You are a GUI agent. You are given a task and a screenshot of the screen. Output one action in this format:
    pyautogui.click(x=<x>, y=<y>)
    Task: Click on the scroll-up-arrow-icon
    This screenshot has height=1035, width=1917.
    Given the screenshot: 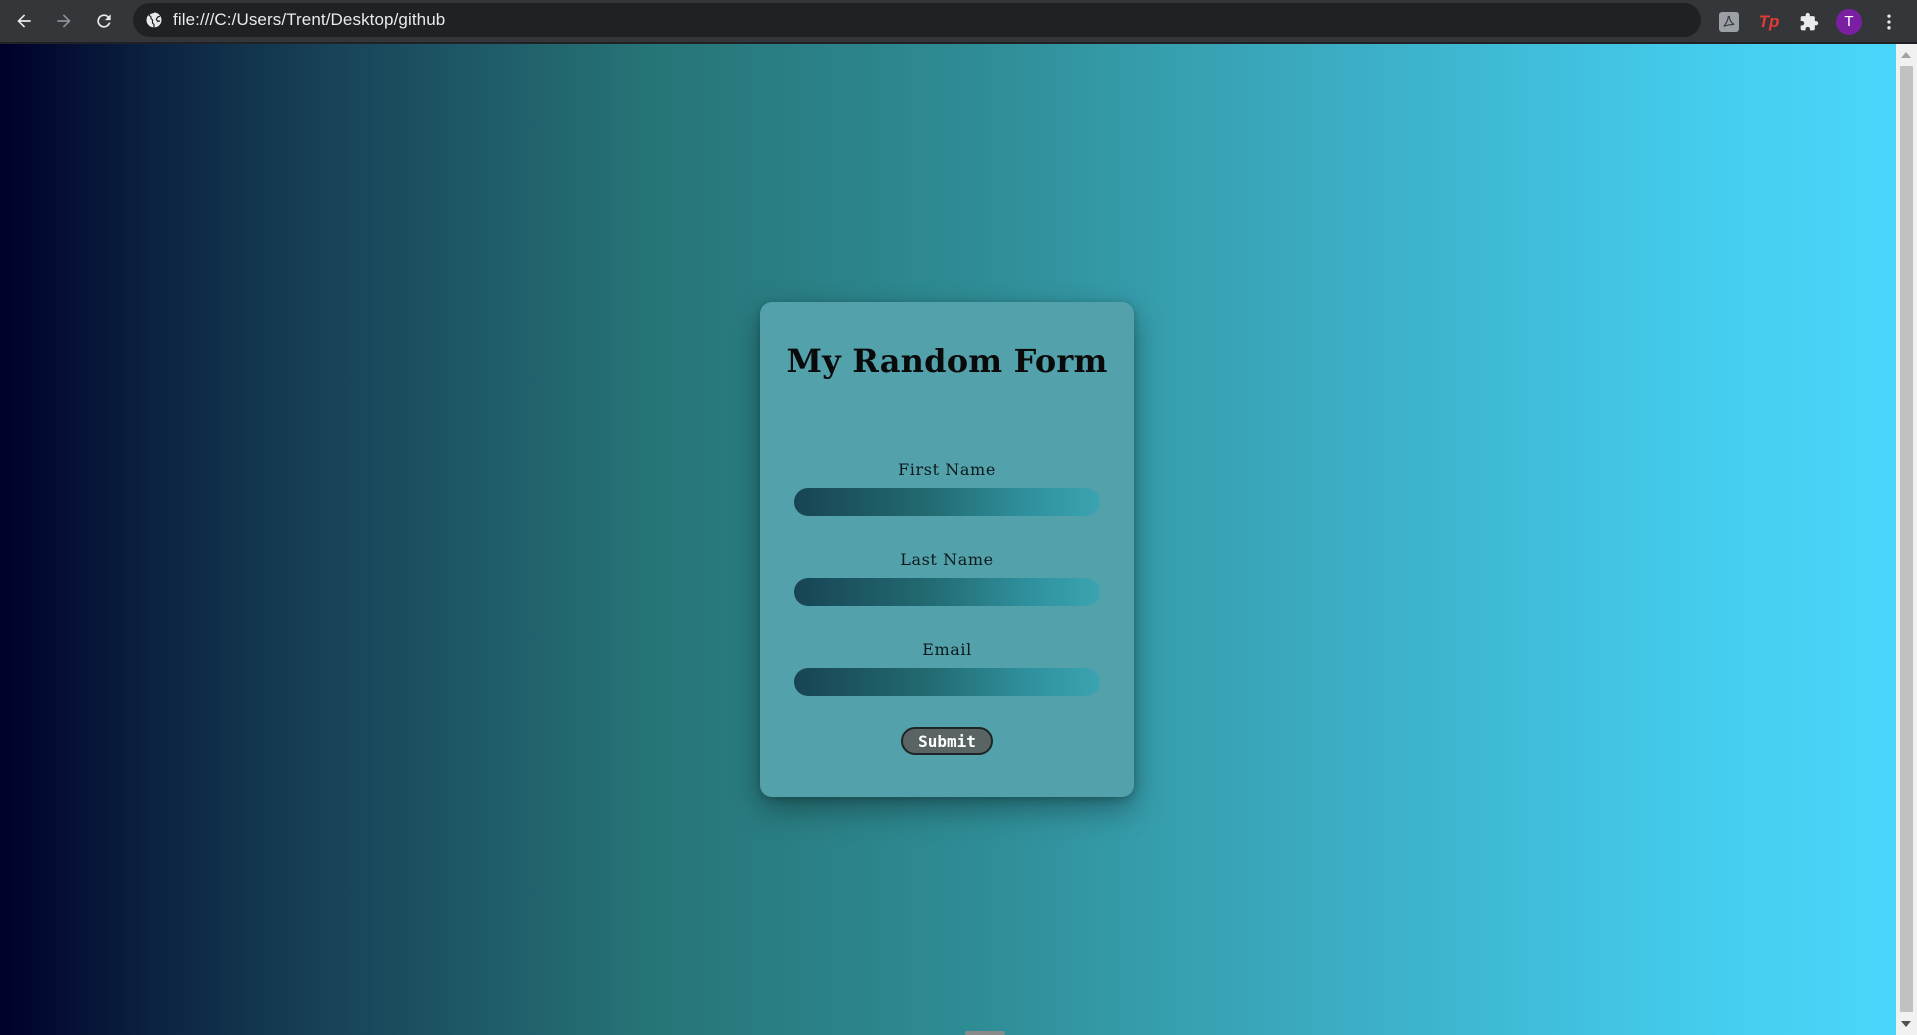 What is the action you would take?
    pyautogui.click(x=1906, y=55)
    